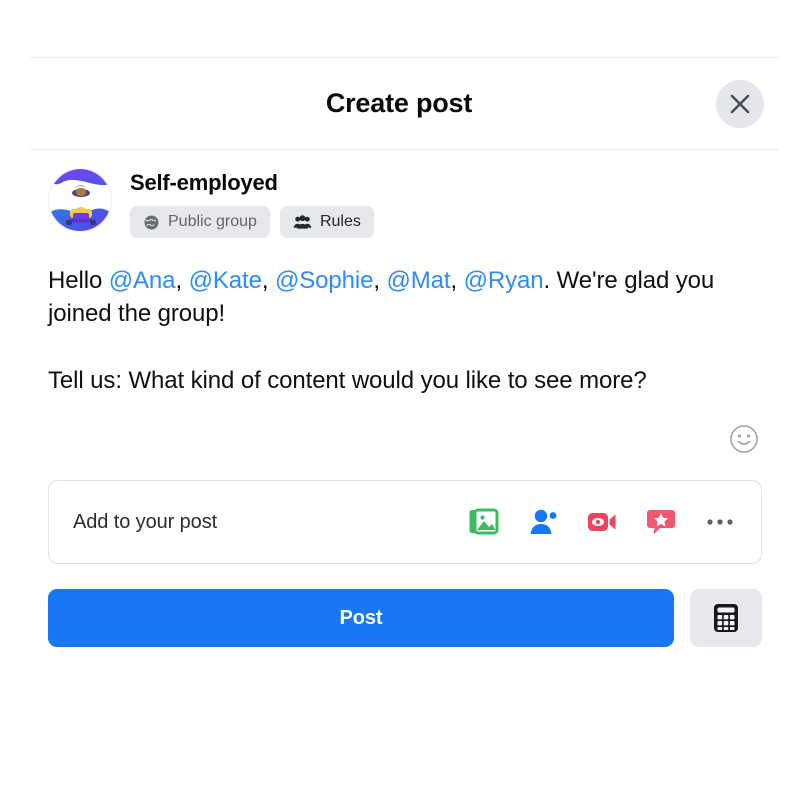 This screenshot has height=800, width=800. I want to click on group-identity-text: Self-employed Public group Rules, so click(252, 203).